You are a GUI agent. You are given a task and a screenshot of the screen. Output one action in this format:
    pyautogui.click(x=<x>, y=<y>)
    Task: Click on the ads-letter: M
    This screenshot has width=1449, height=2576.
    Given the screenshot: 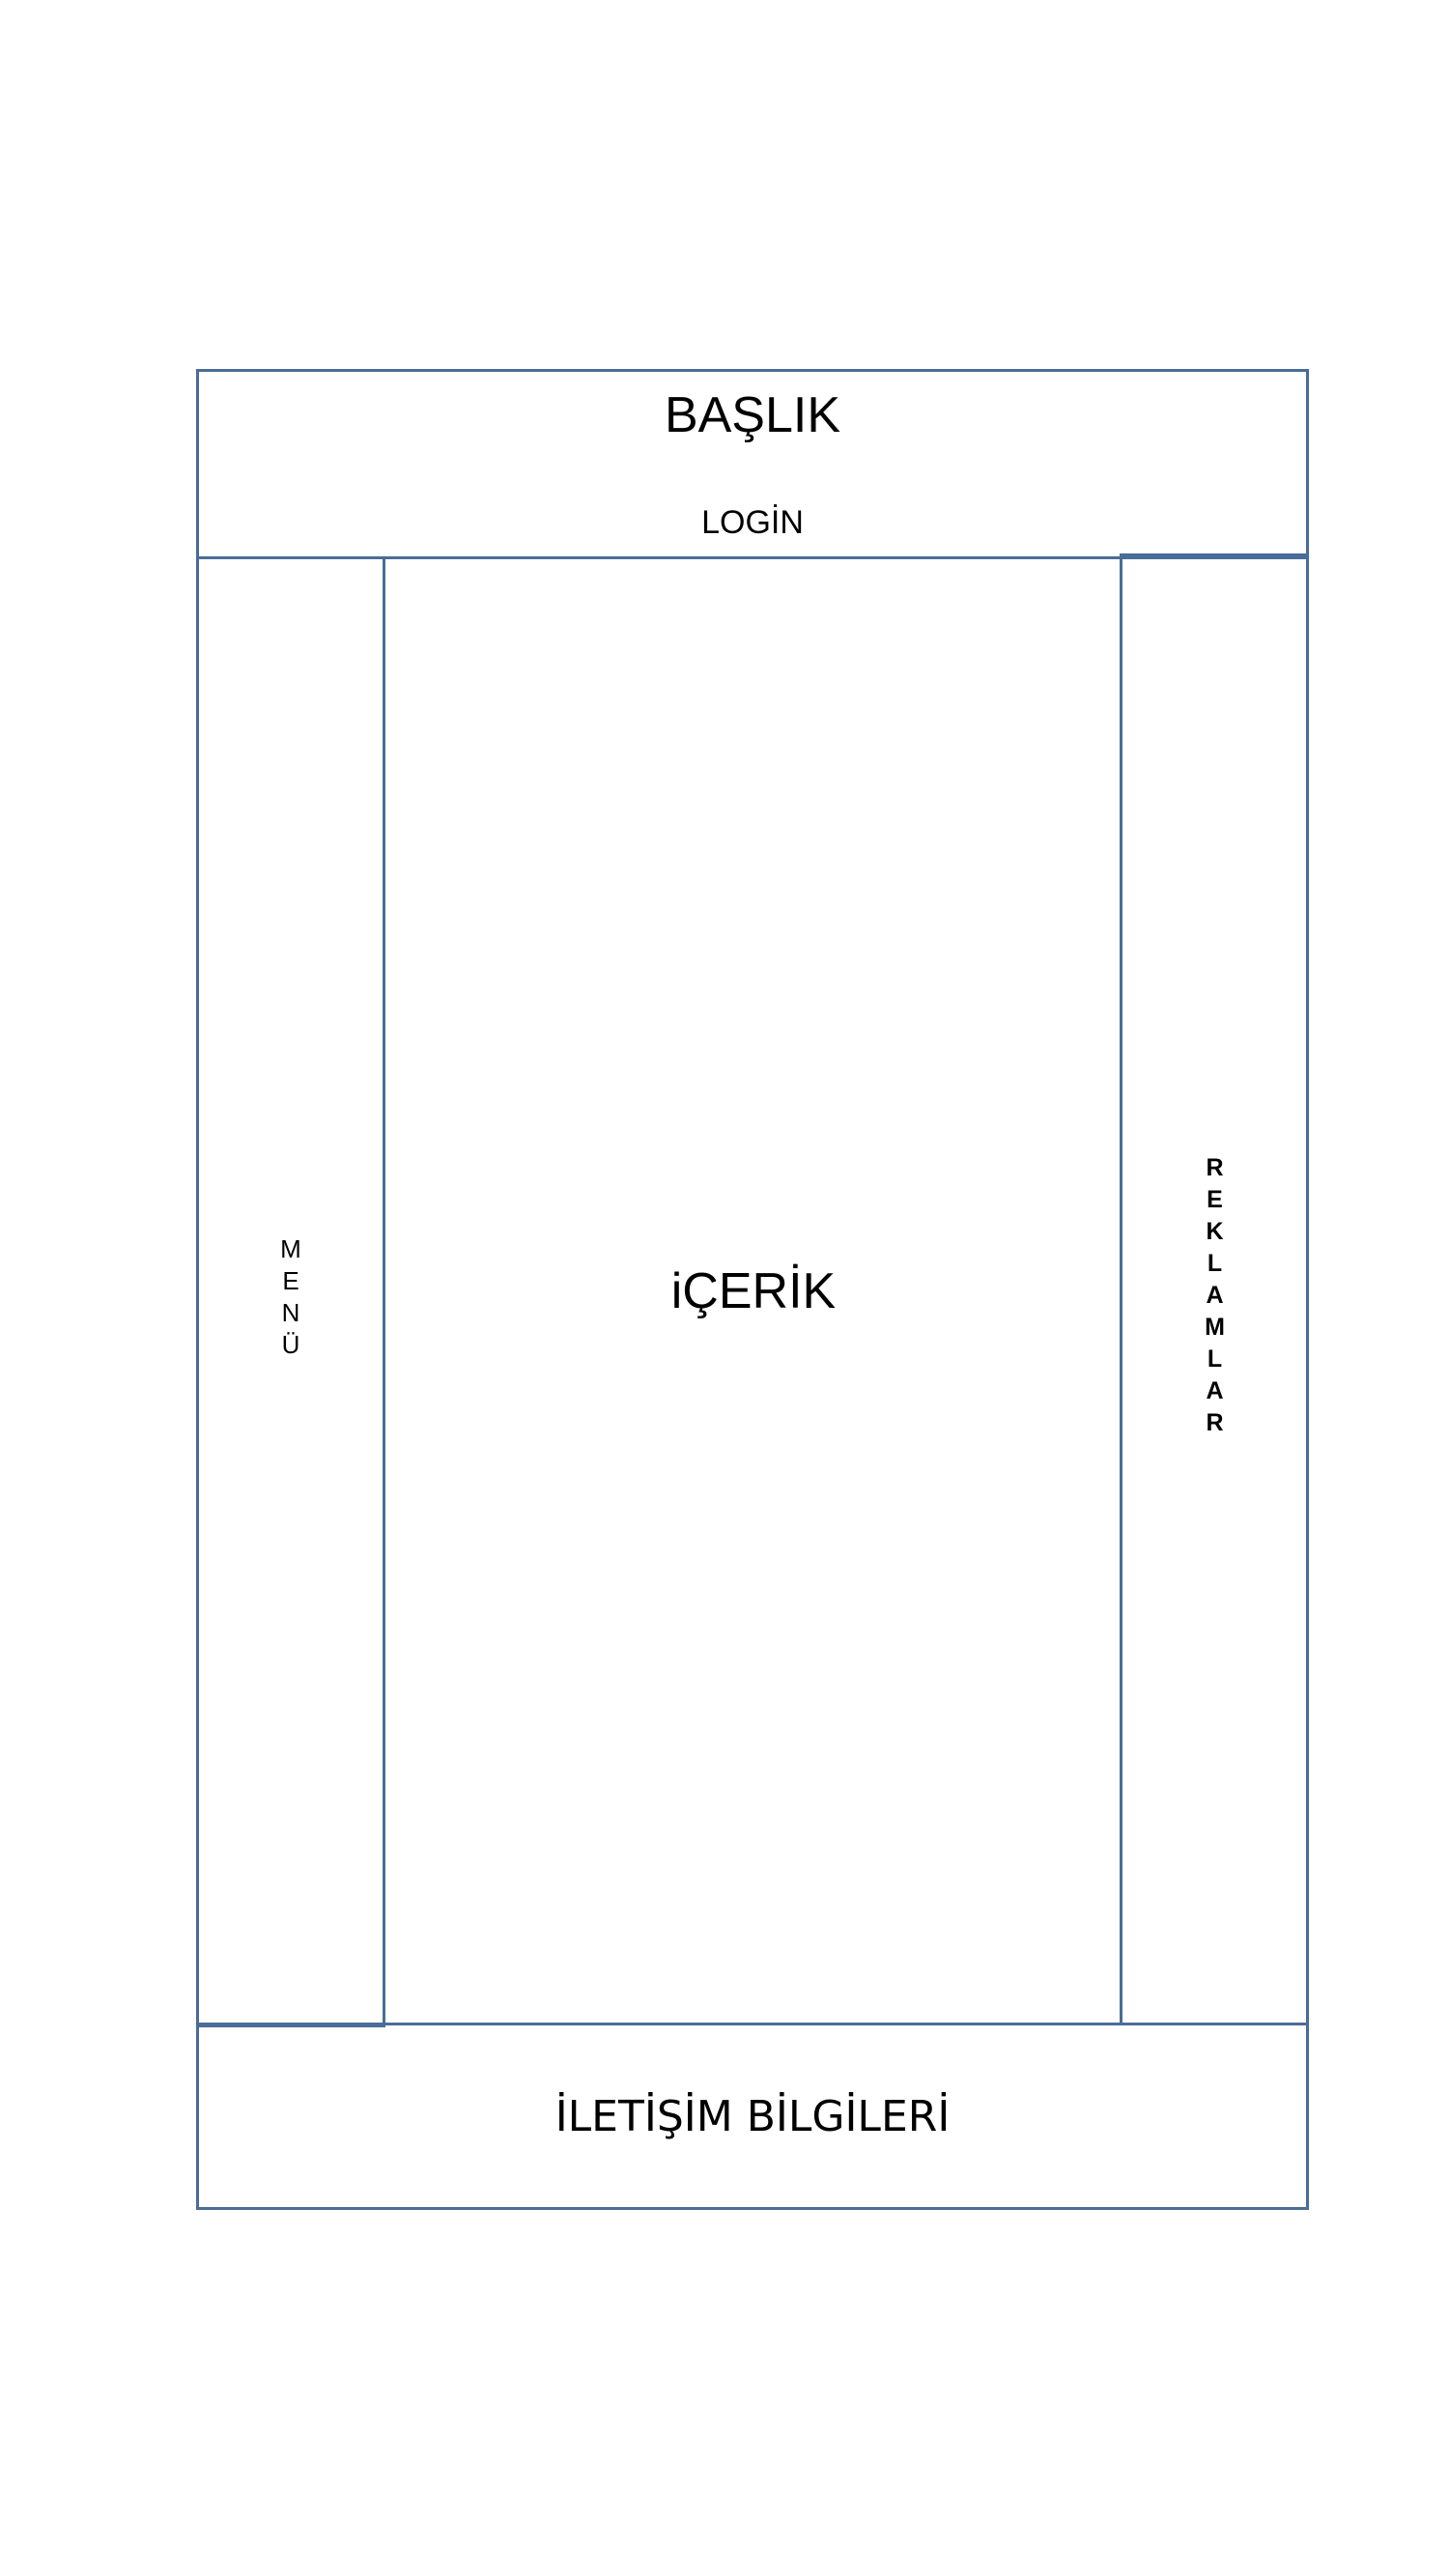 What is the action you would take?
    pyautogui.click(x=1215, y=1327)
    